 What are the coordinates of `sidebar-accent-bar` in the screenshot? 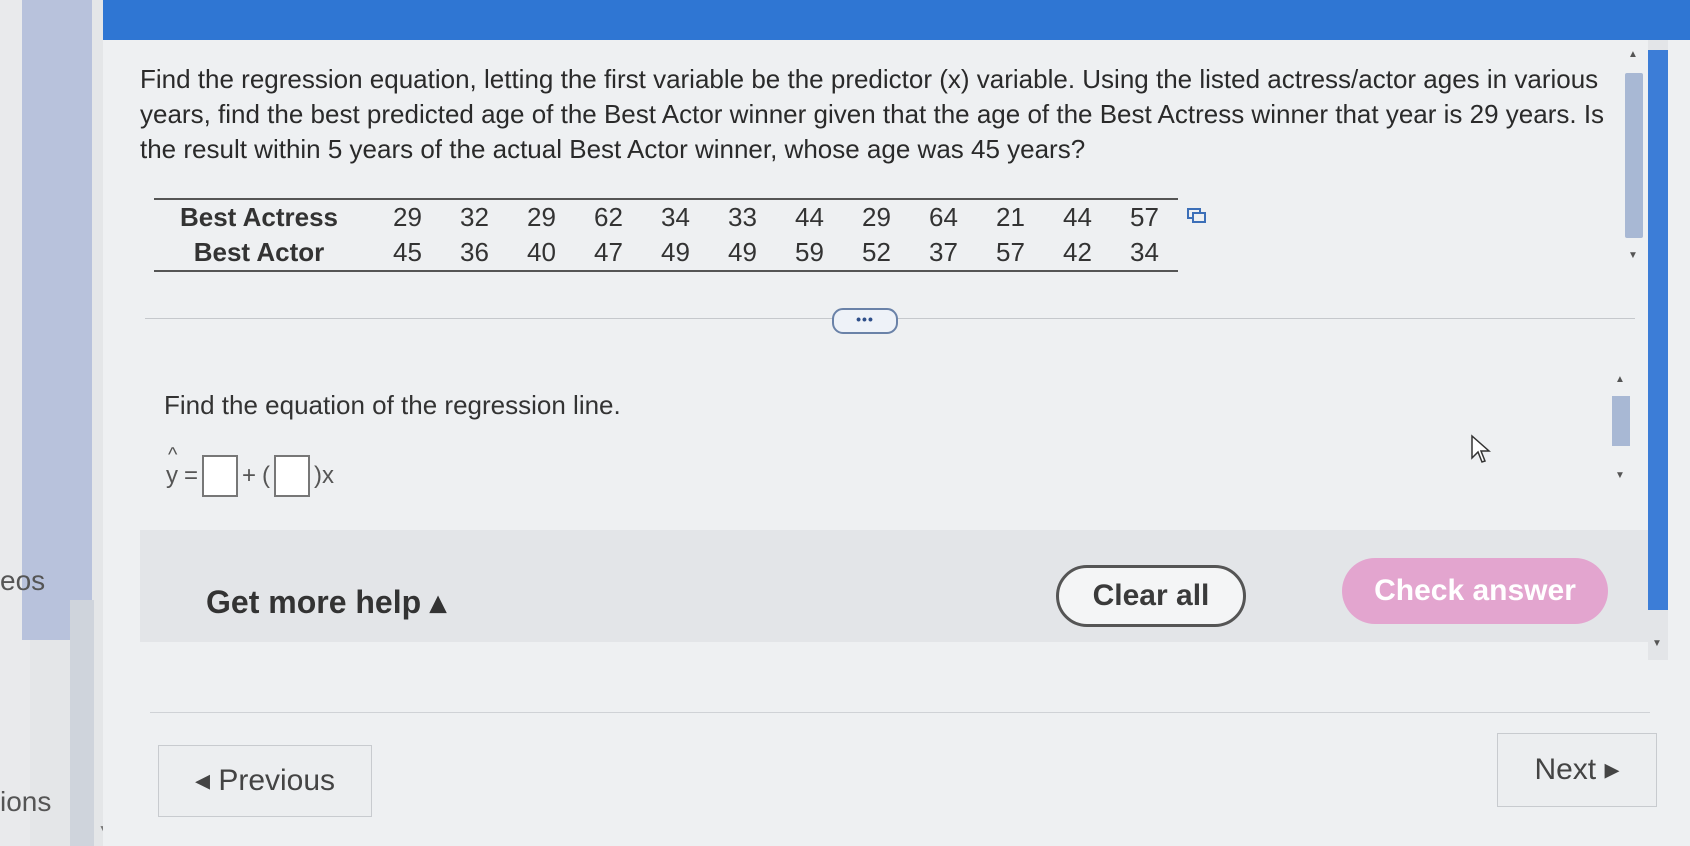 It's located at (57, 320).